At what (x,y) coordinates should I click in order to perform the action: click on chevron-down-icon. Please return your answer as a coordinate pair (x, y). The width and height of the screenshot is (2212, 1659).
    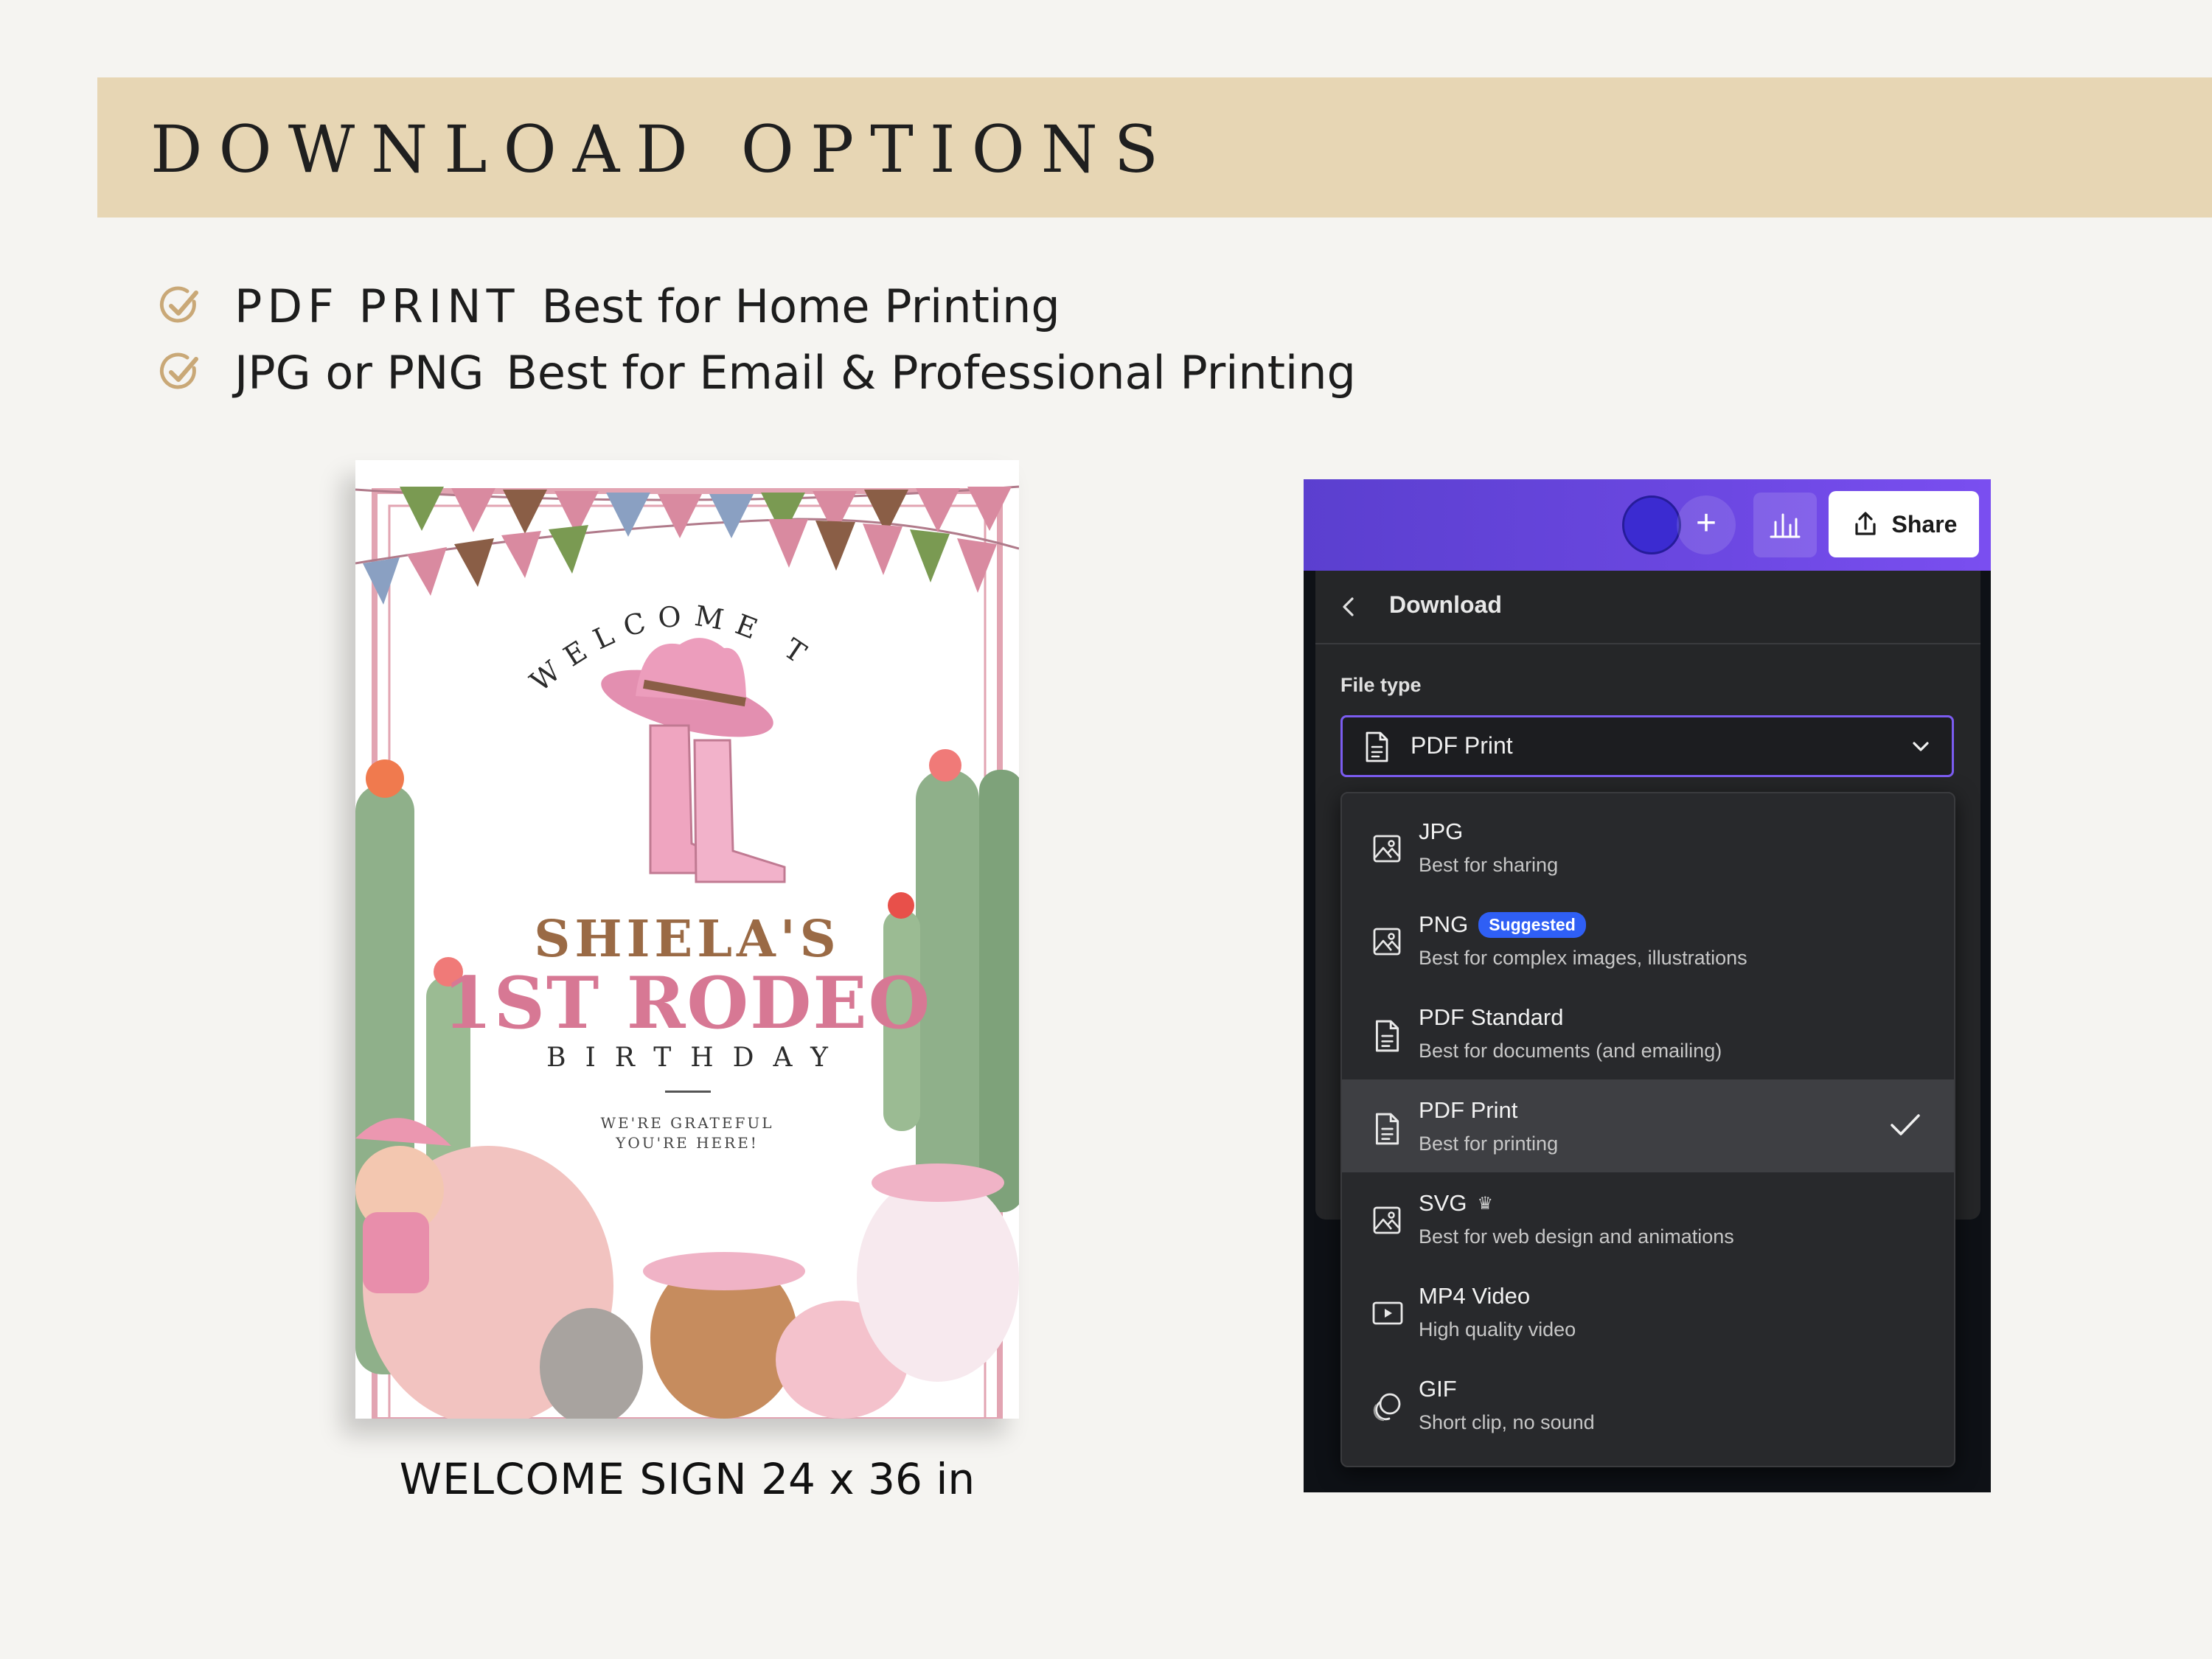
    Looking at the image, I should click on (1921, 746).